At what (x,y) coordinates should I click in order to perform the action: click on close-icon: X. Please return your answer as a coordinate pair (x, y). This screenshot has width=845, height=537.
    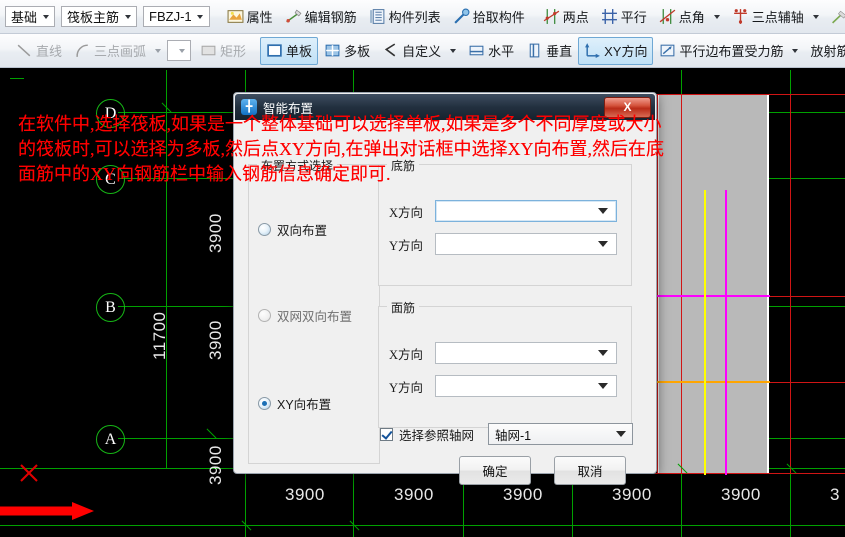
    Looking at the image, I should click on (627, 107).